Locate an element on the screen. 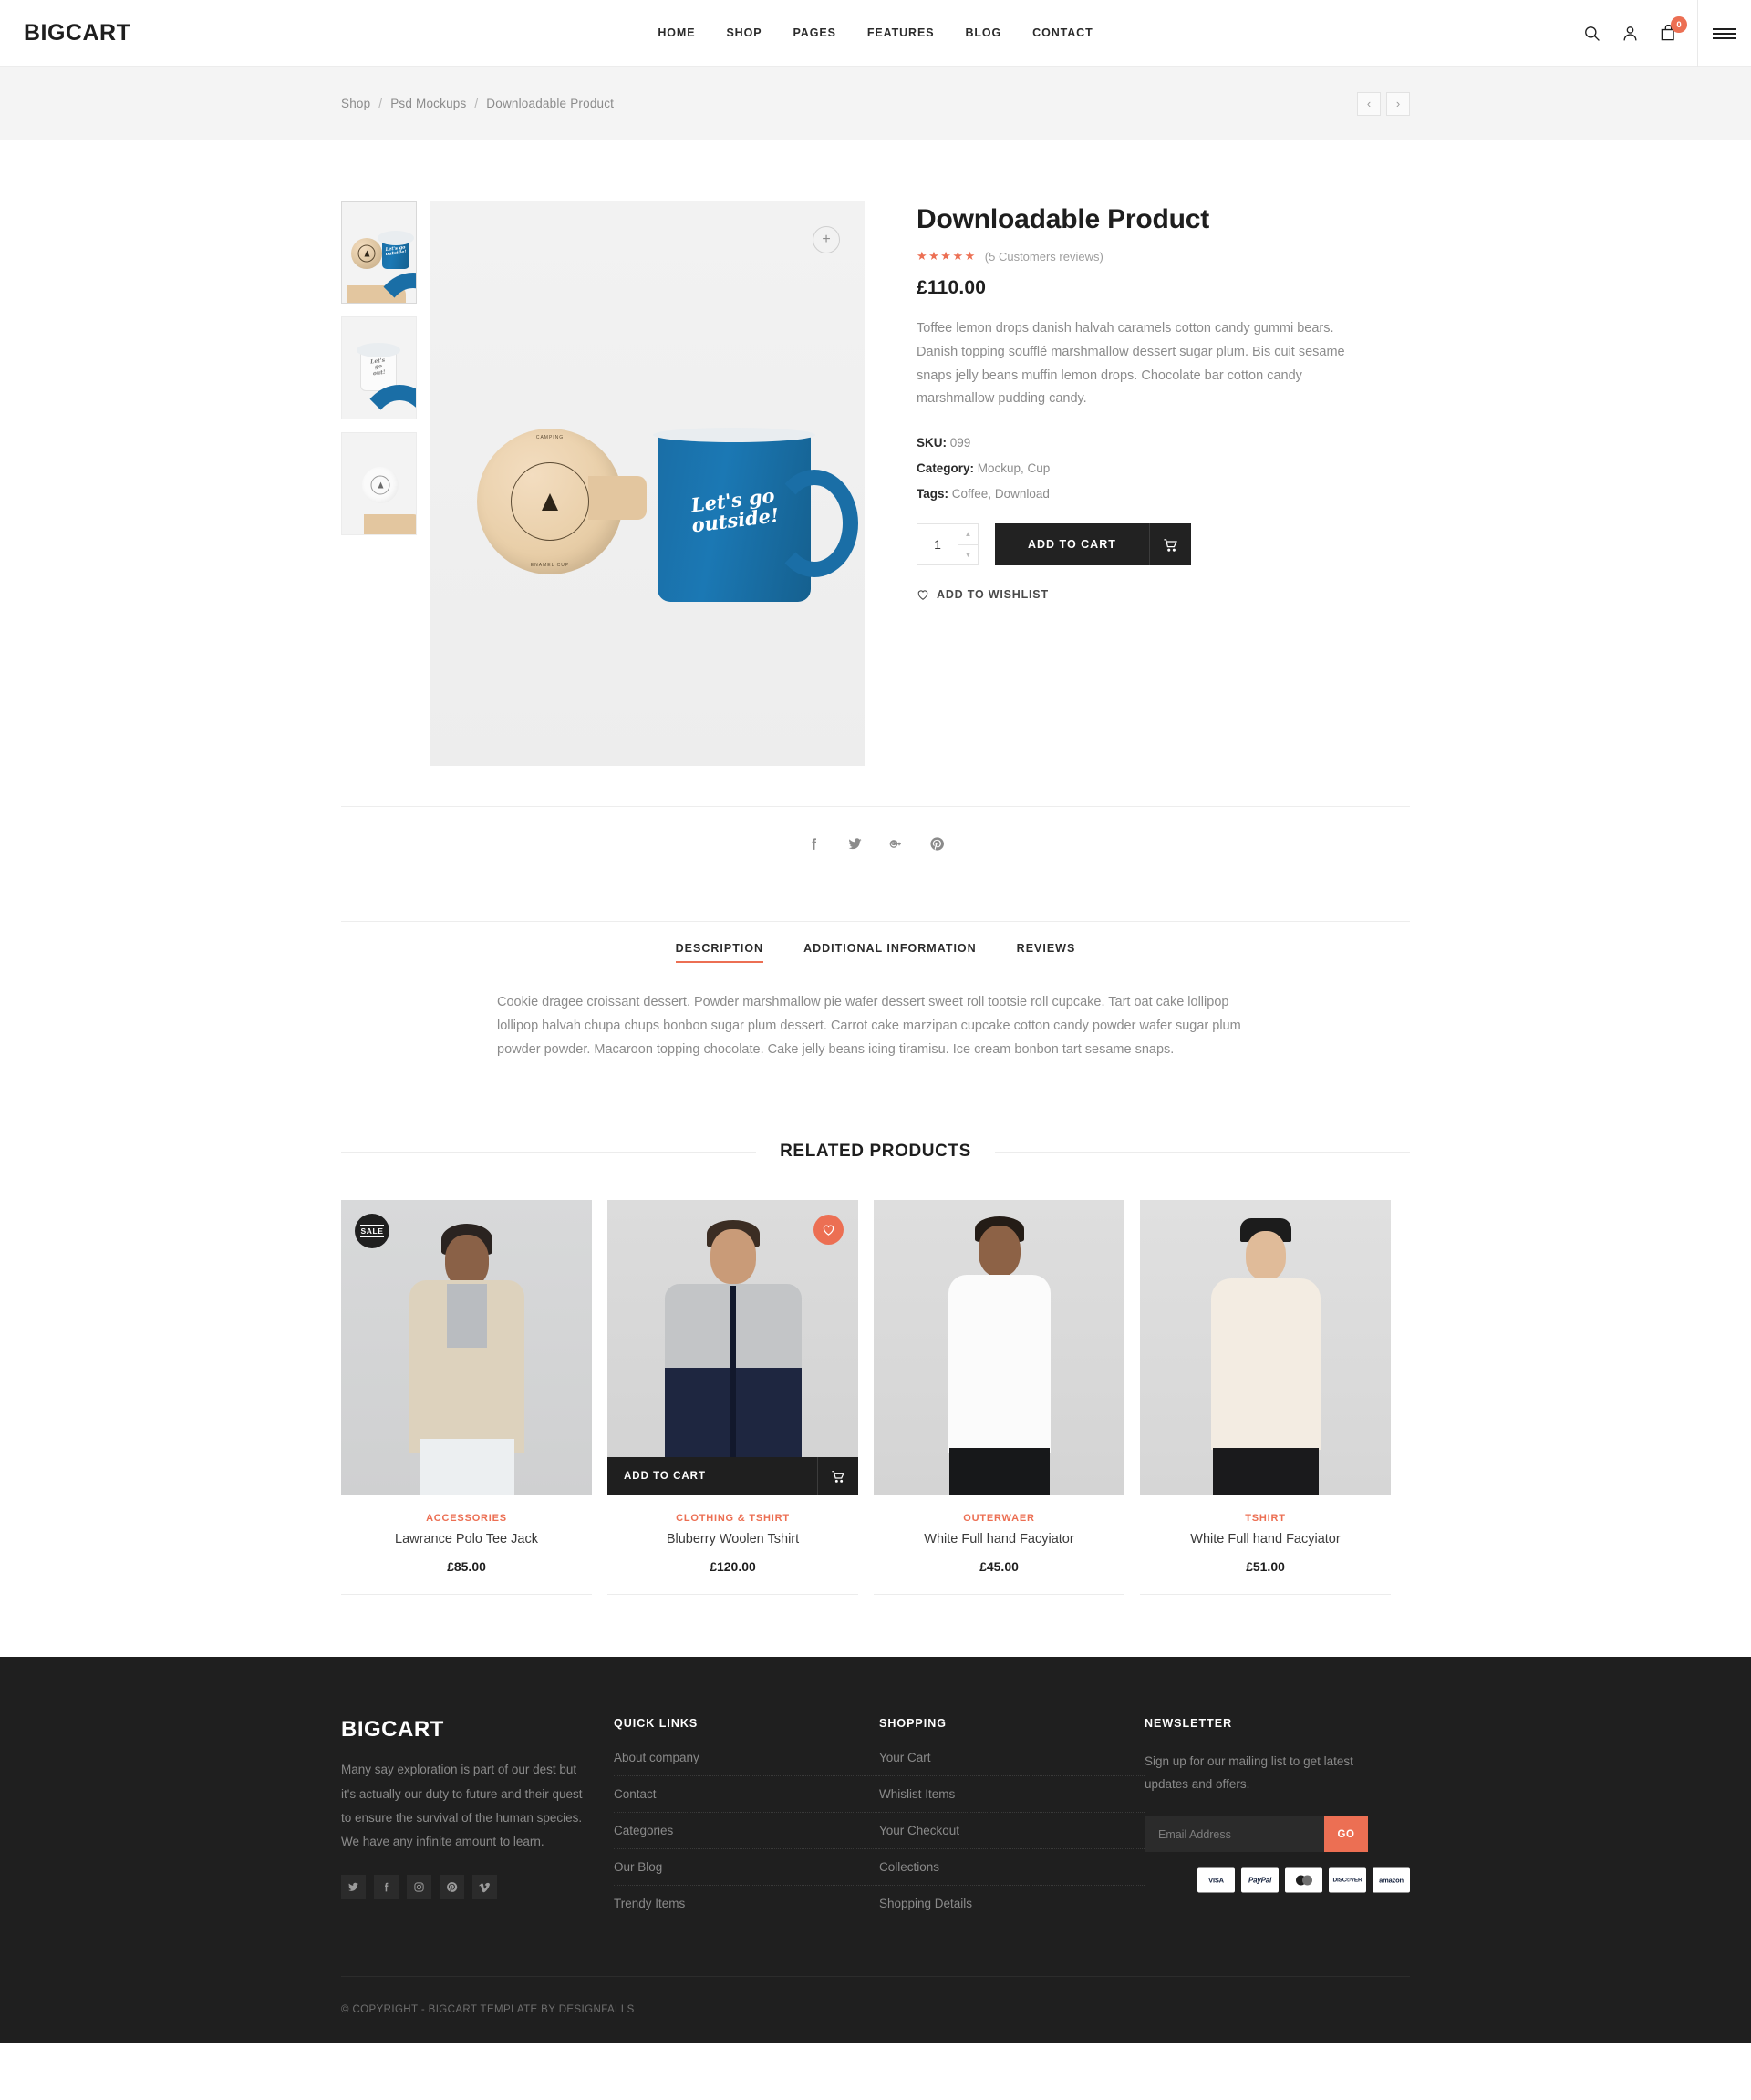 This screenshot has width=1751, height=2100. product-card-name: Bluberry Woolen Tshirt is located at coordinates (732, 1539).